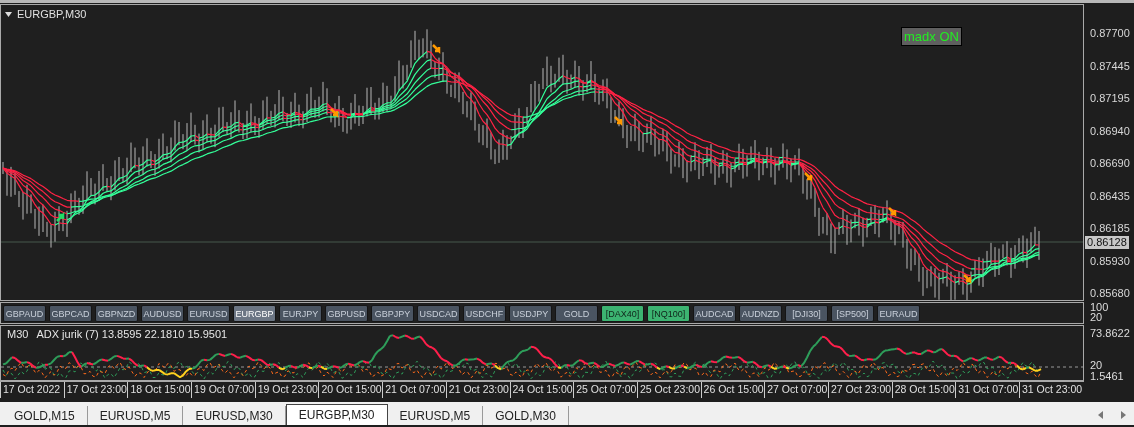 The height and width of the screenshot is (427, 1134). Describe the element at coordinates (18, 334) in the screenshot. I see `indicator-timeframe: M30` at that location.